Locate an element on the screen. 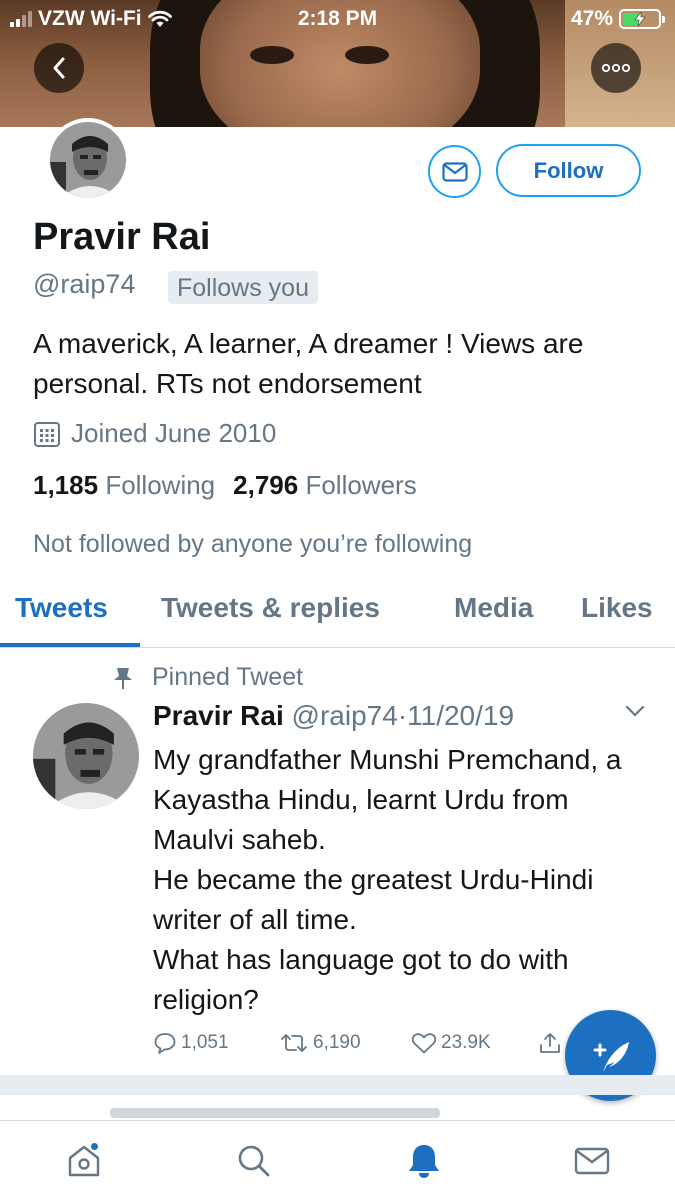 This screenshot has width=675, height=1200. followers-count: 2,796 is located at coordinates (266, 485).